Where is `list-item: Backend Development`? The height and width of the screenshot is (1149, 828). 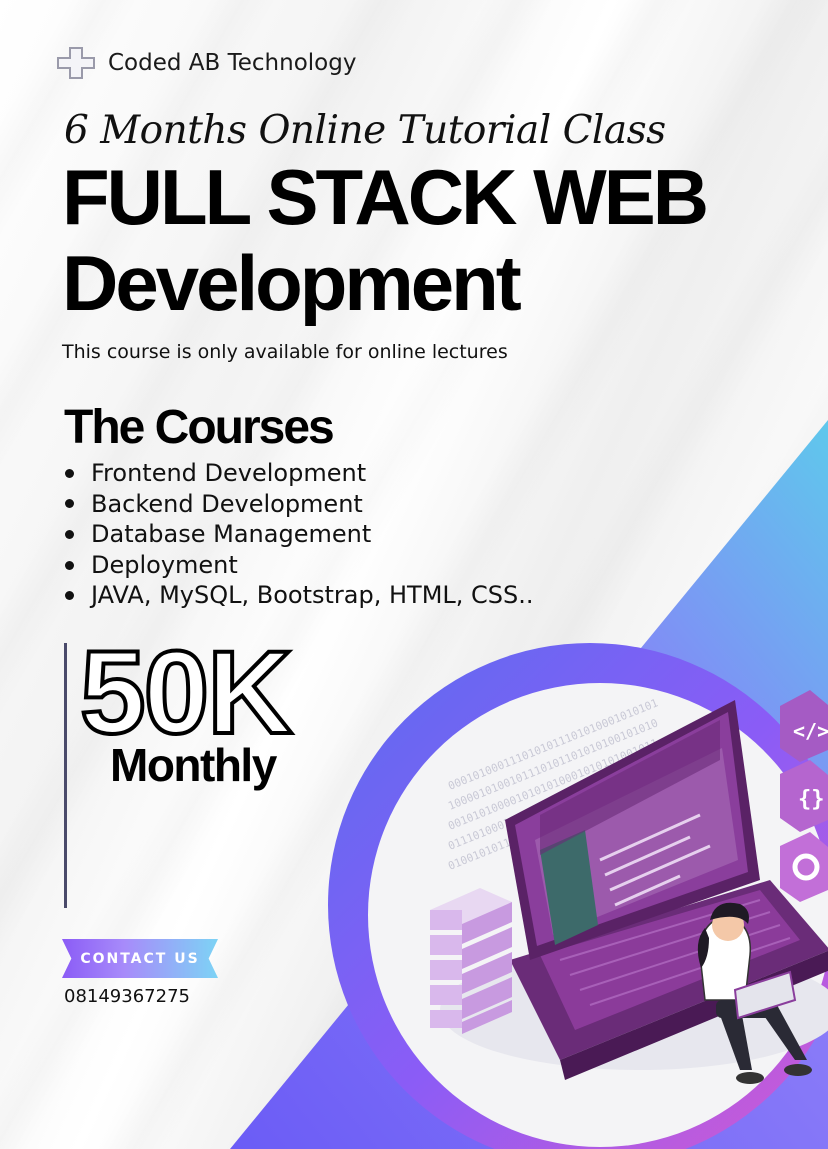
list-item: Backend Development is located at coordinates (298, 504).